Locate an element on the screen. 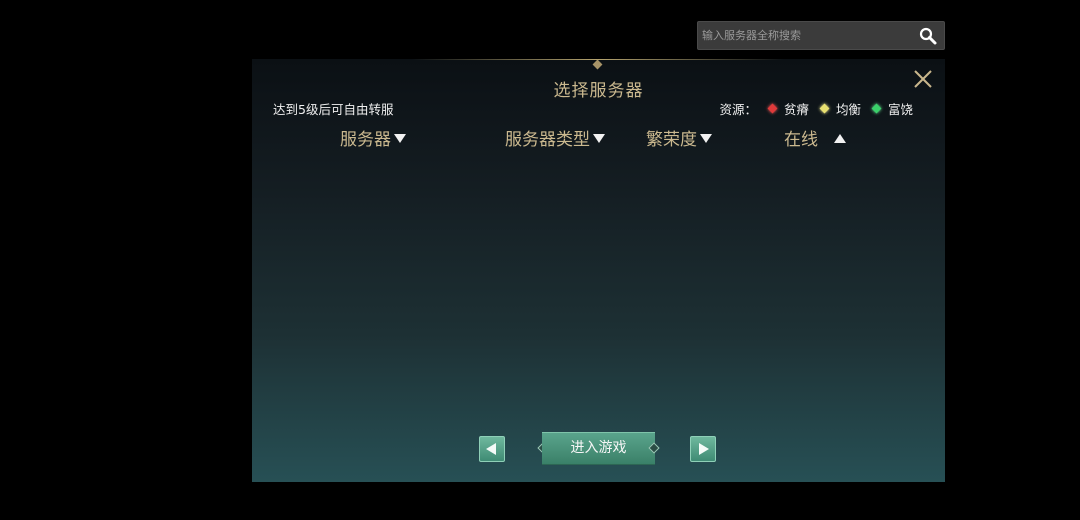 Image resolution: width=1080 pixels, height=520 pixels. next-page-button is located at coordinates (703, 449).